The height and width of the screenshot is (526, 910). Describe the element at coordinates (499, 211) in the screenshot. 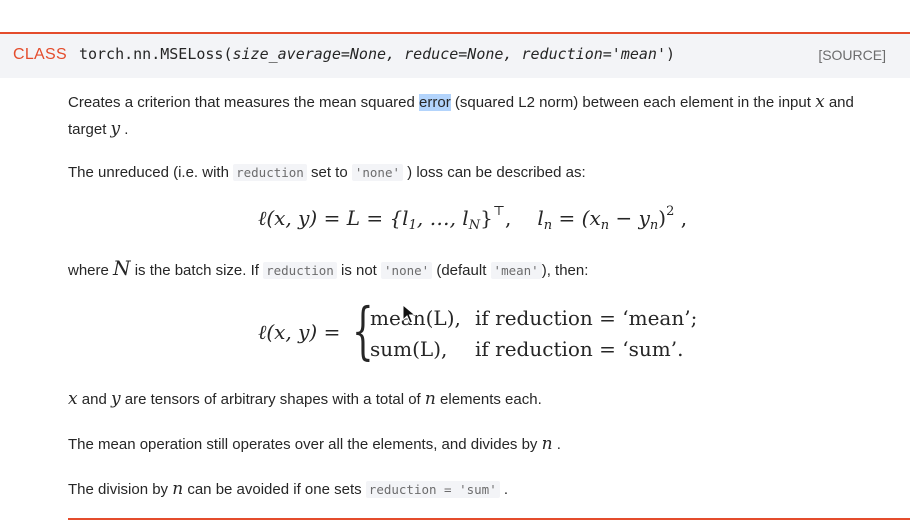

I see `eq-transpose: ⊤` at that location.